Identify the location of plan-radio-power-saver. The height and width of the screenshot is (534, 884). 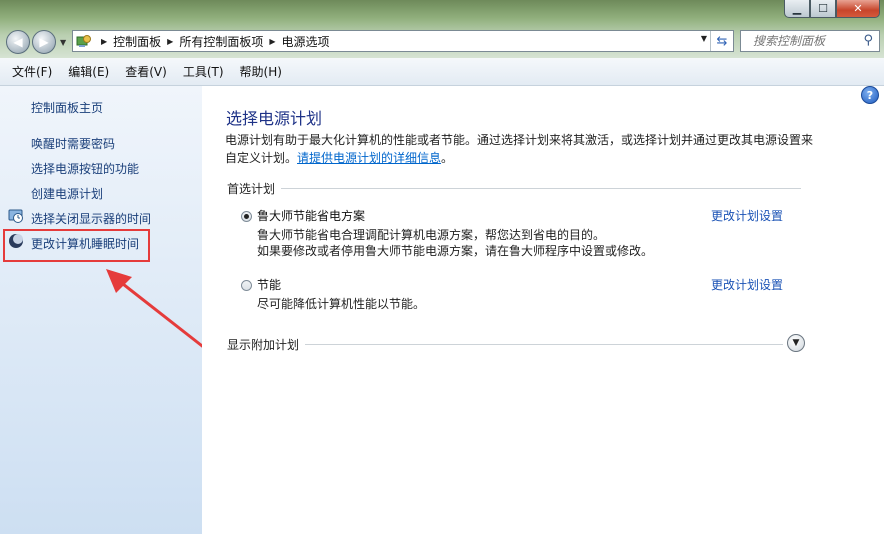
(246, 285).